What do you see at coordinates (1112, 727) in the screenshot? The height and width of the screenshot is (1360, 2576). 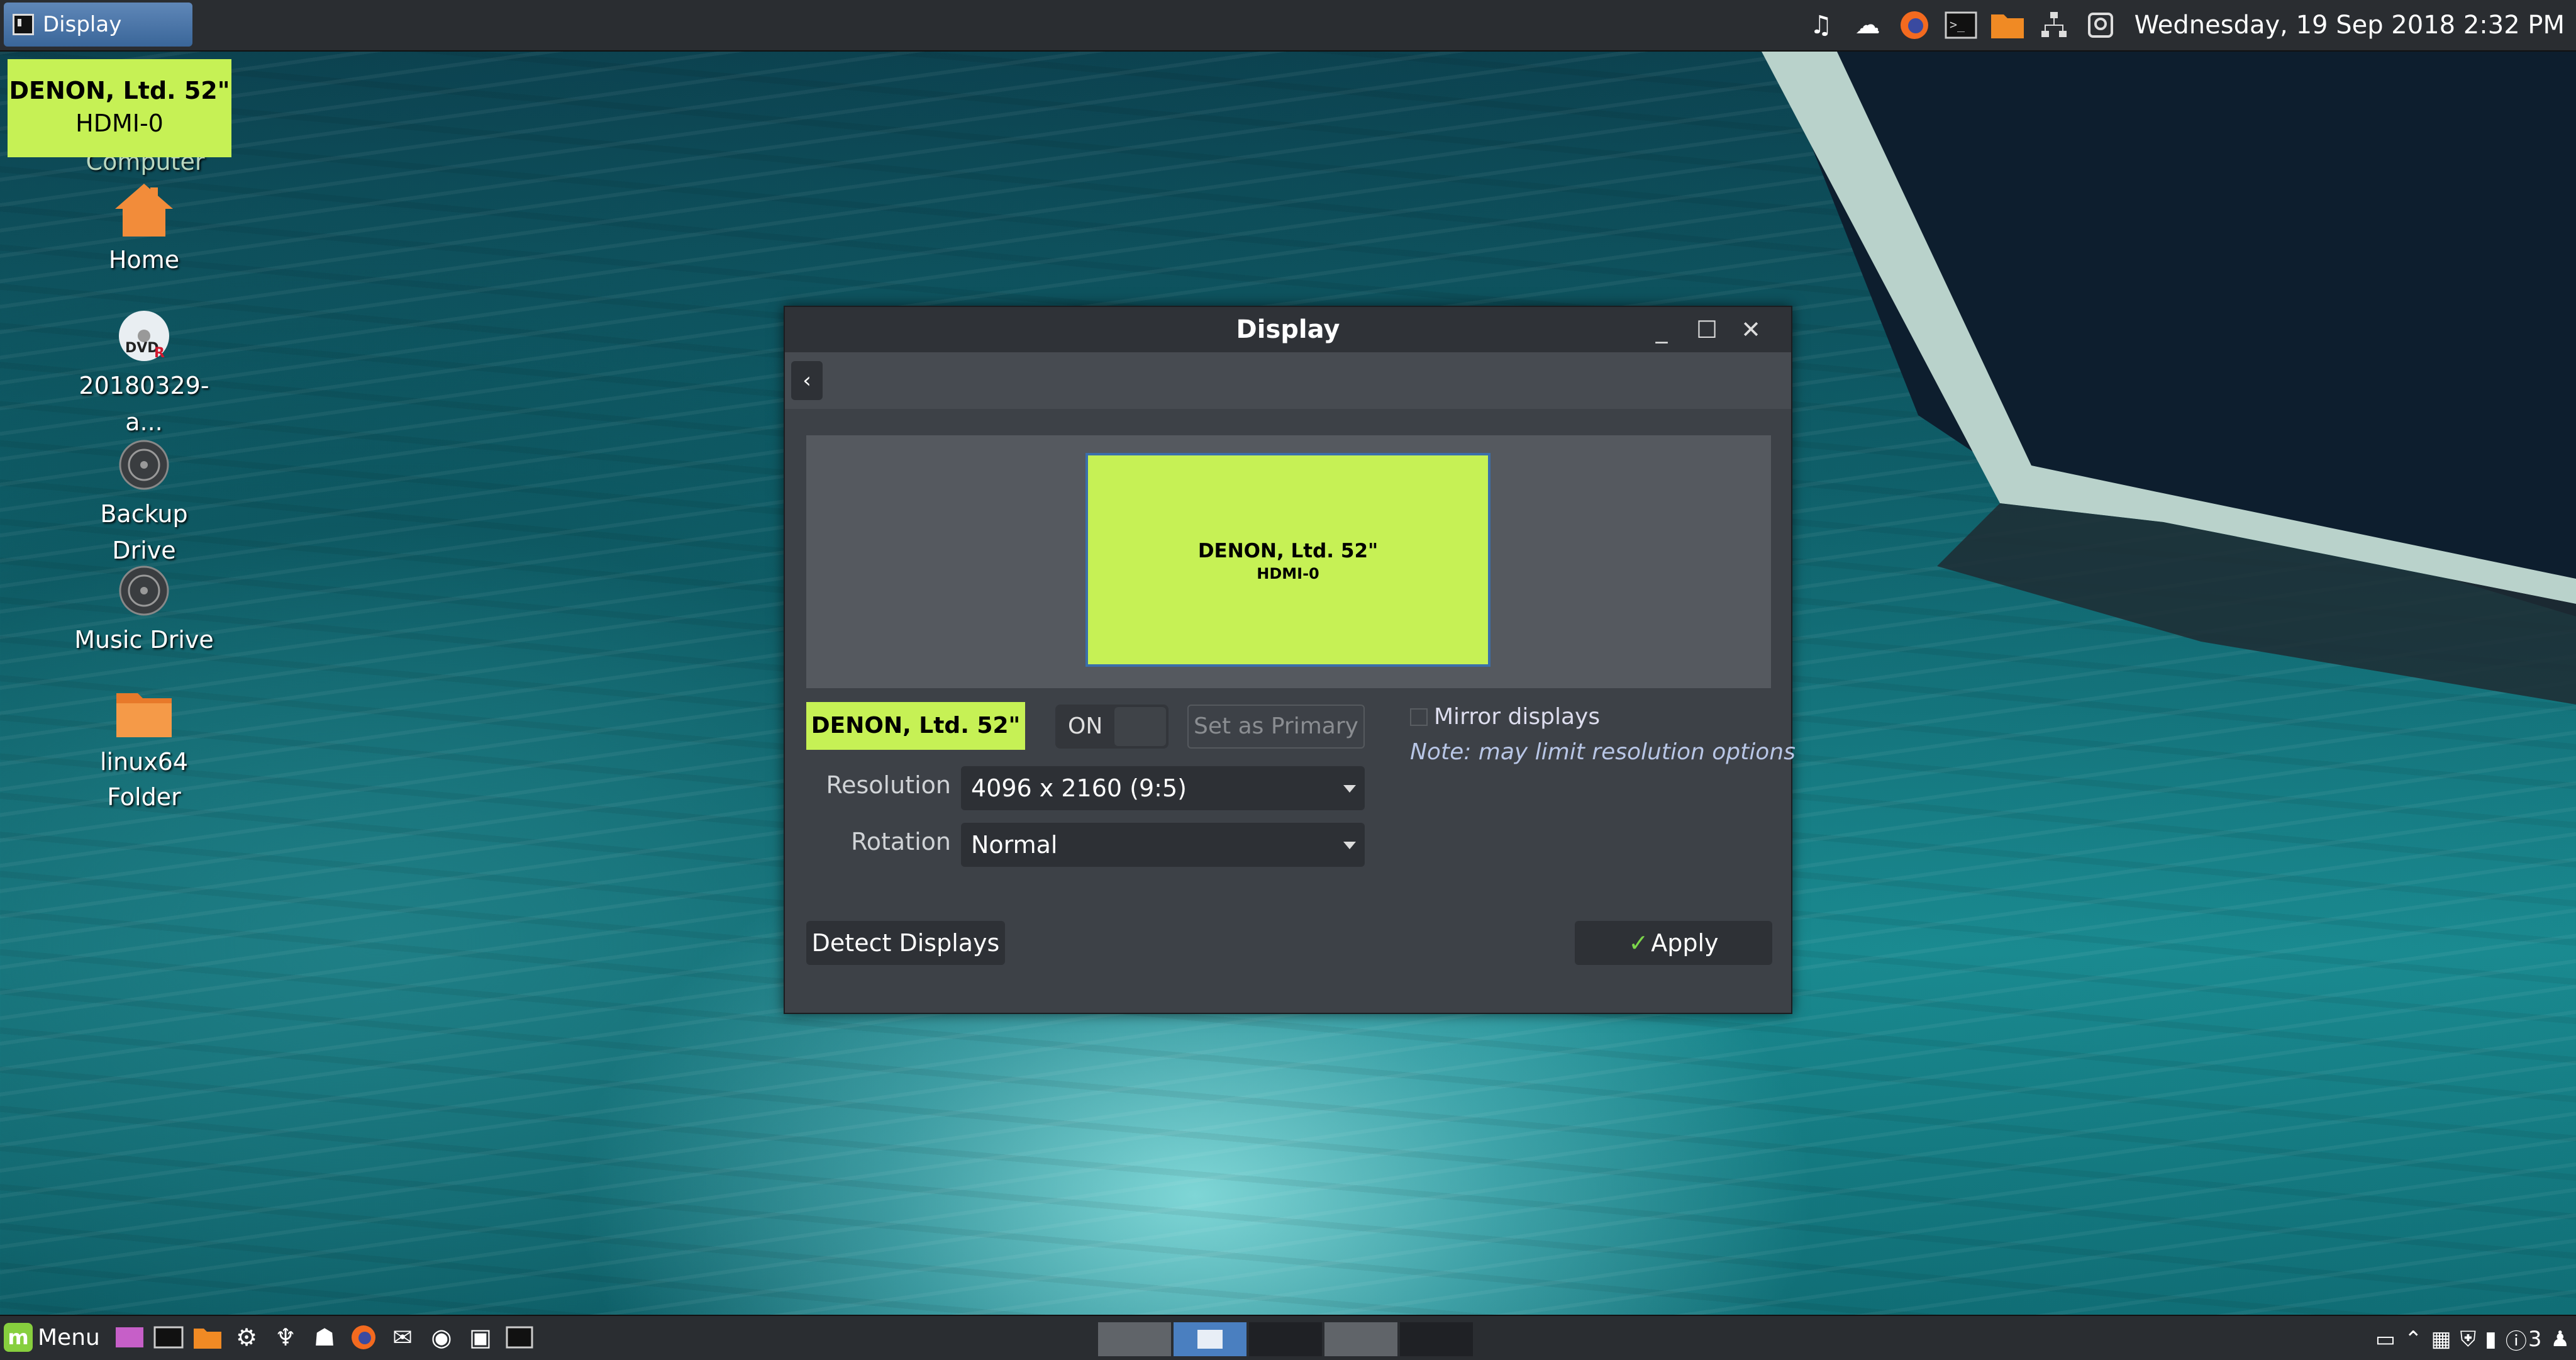 I see `output-on-toggle: ON` at bounding box center [1112, 727].